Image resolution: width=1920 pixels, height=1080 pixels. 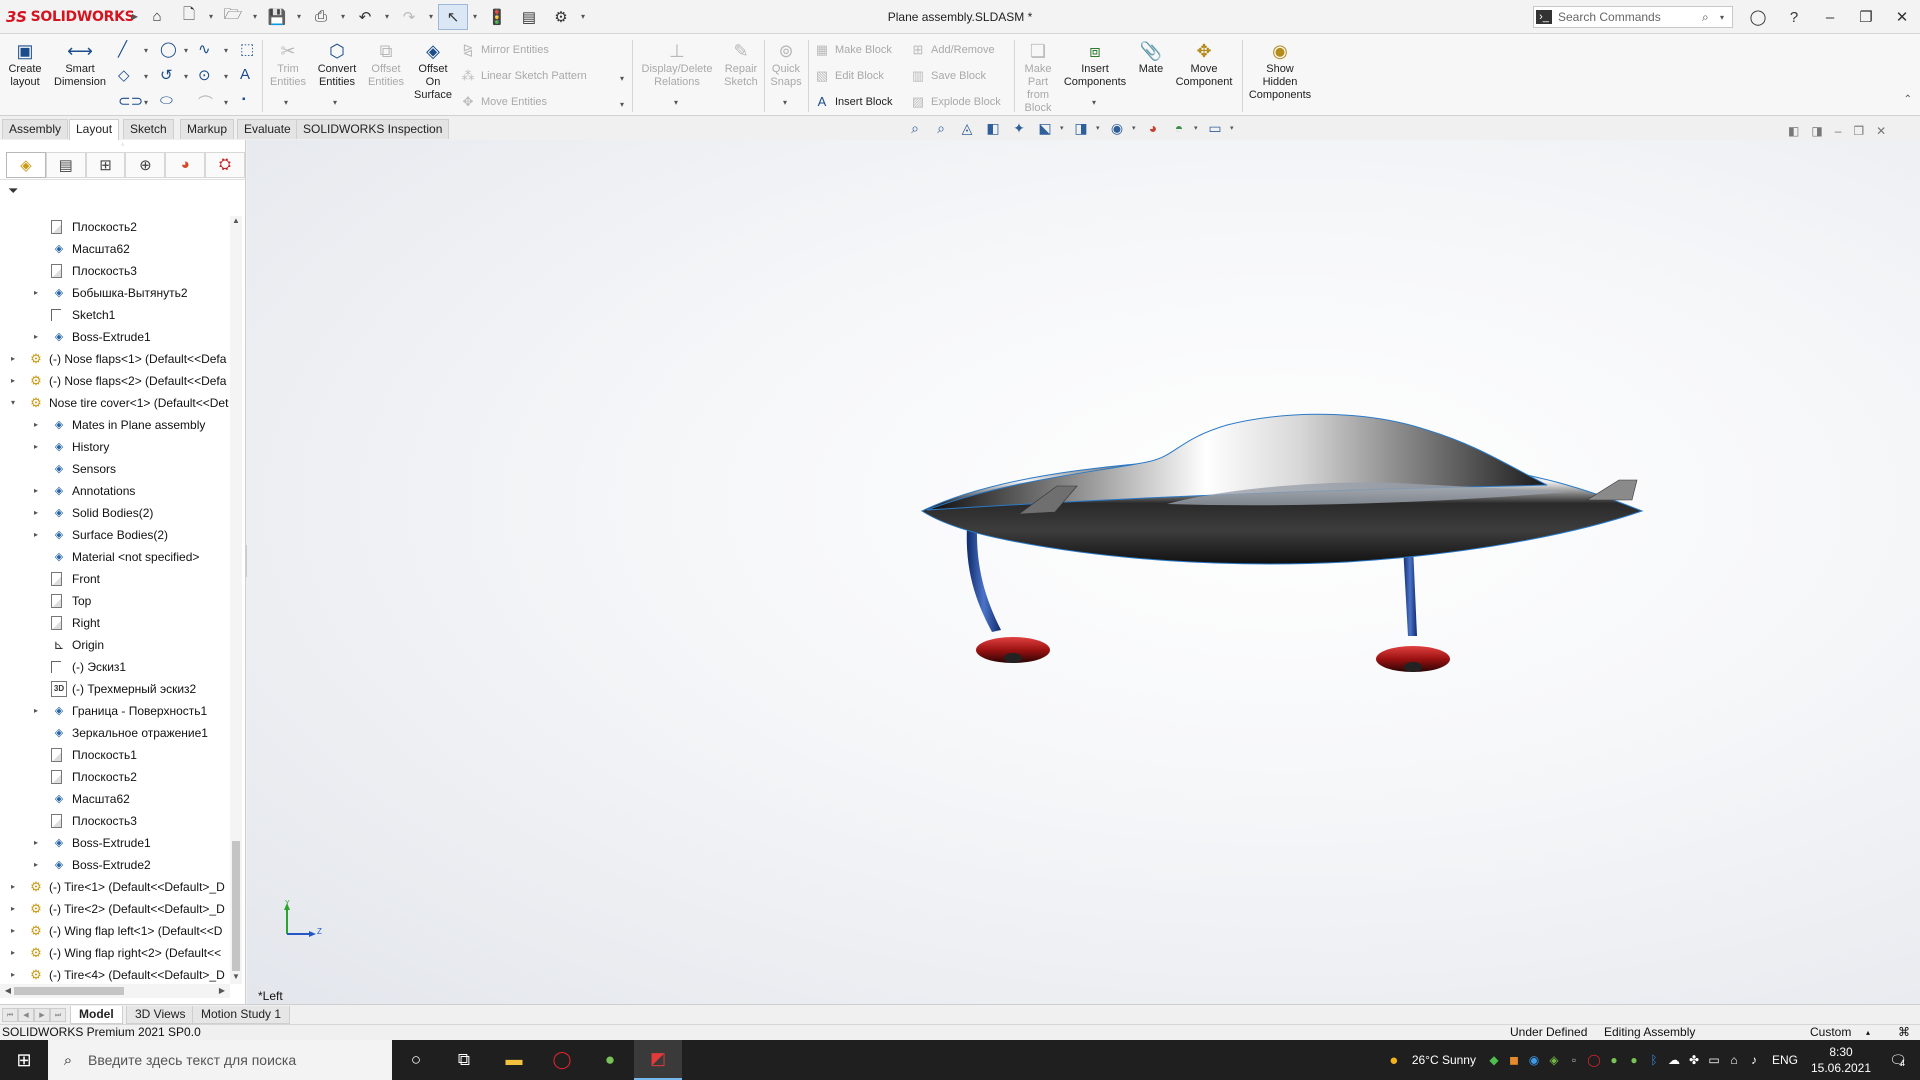 What do you see at coordinates (431, 17) in the screenshot?
I see `redo-dropdown-icon: ▾` at bounding box center [431, 17].